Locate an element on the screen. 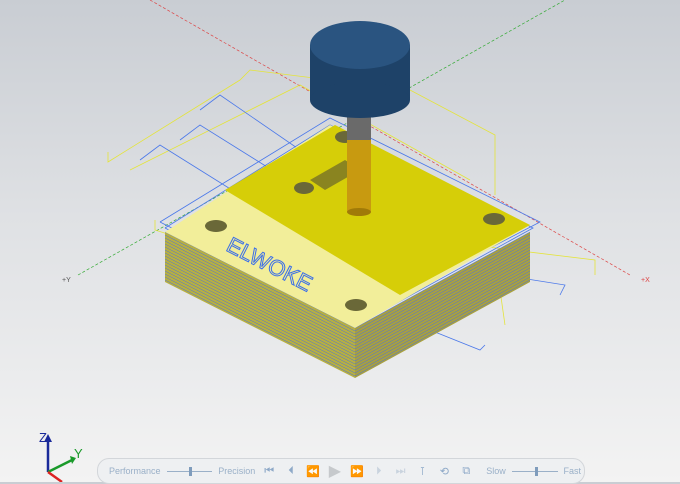 The height and width of the screenshot is (484, 680). fast-label: Fast is located at coordinates (572, 471).